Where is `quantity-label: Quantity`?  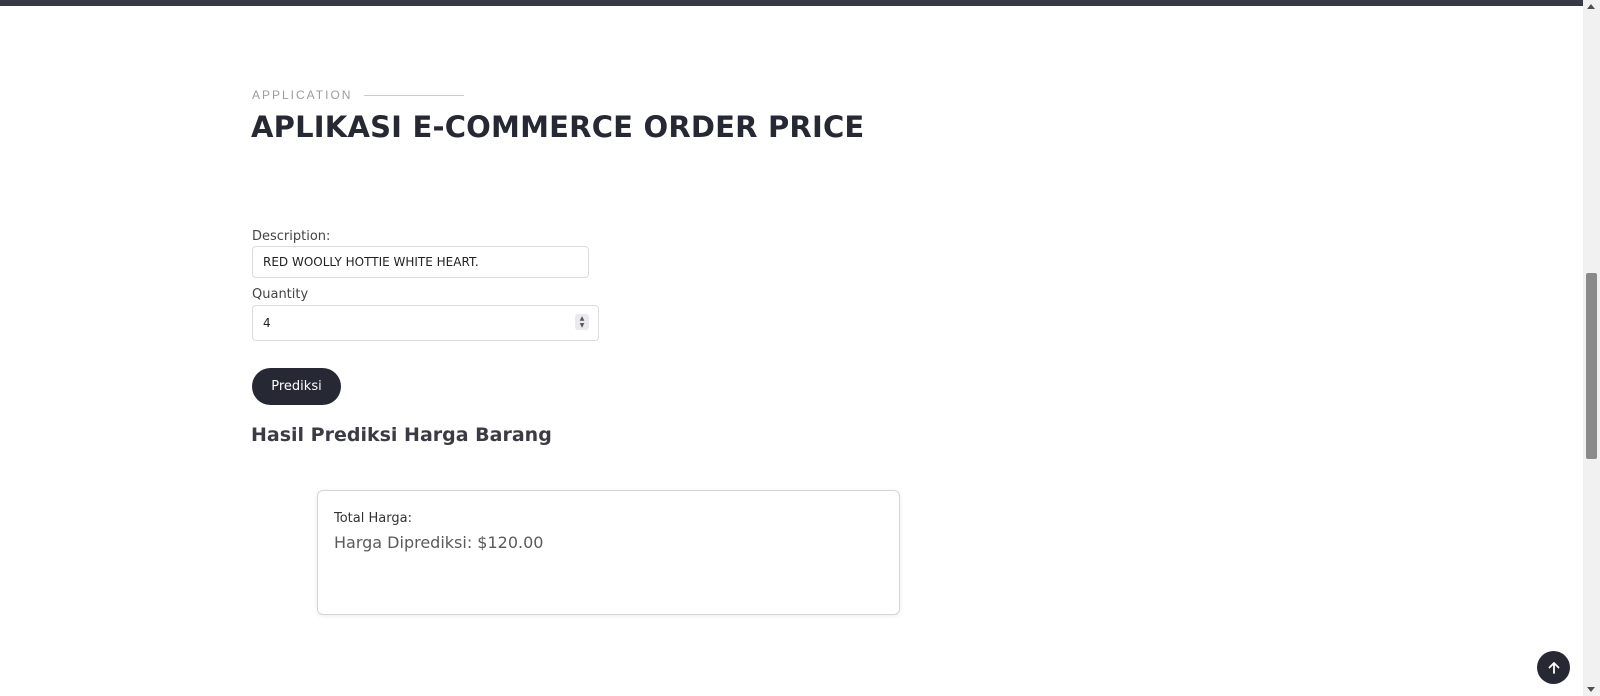
quantity-label: Quantity is located at coordinates (280, 294).